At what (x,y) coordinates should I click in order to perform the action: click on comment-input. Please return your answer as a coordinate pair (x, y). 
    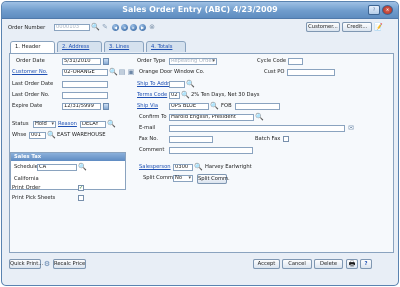
    Looking at the image, I should click on (211, 150).